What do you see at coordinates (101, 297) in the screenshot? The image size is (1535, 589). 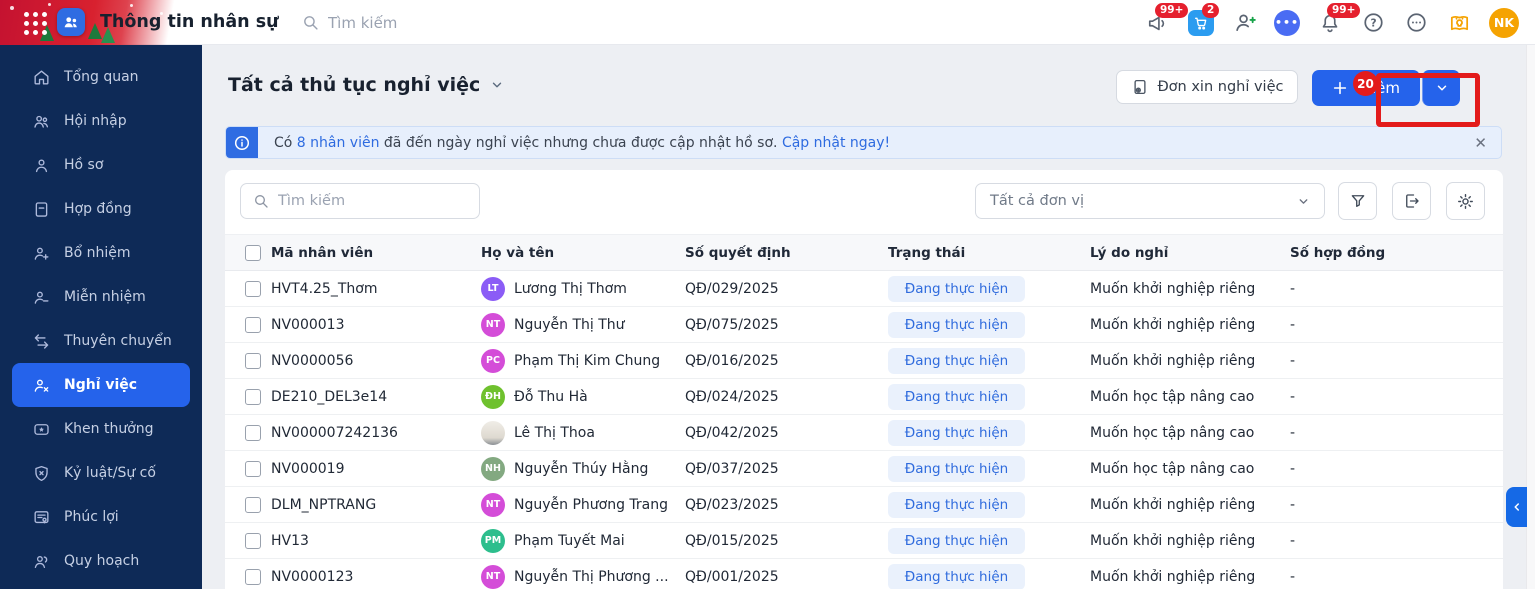 I see `sidebar-item-5: Miễn nhiệm` at bounding box center [101, 297].